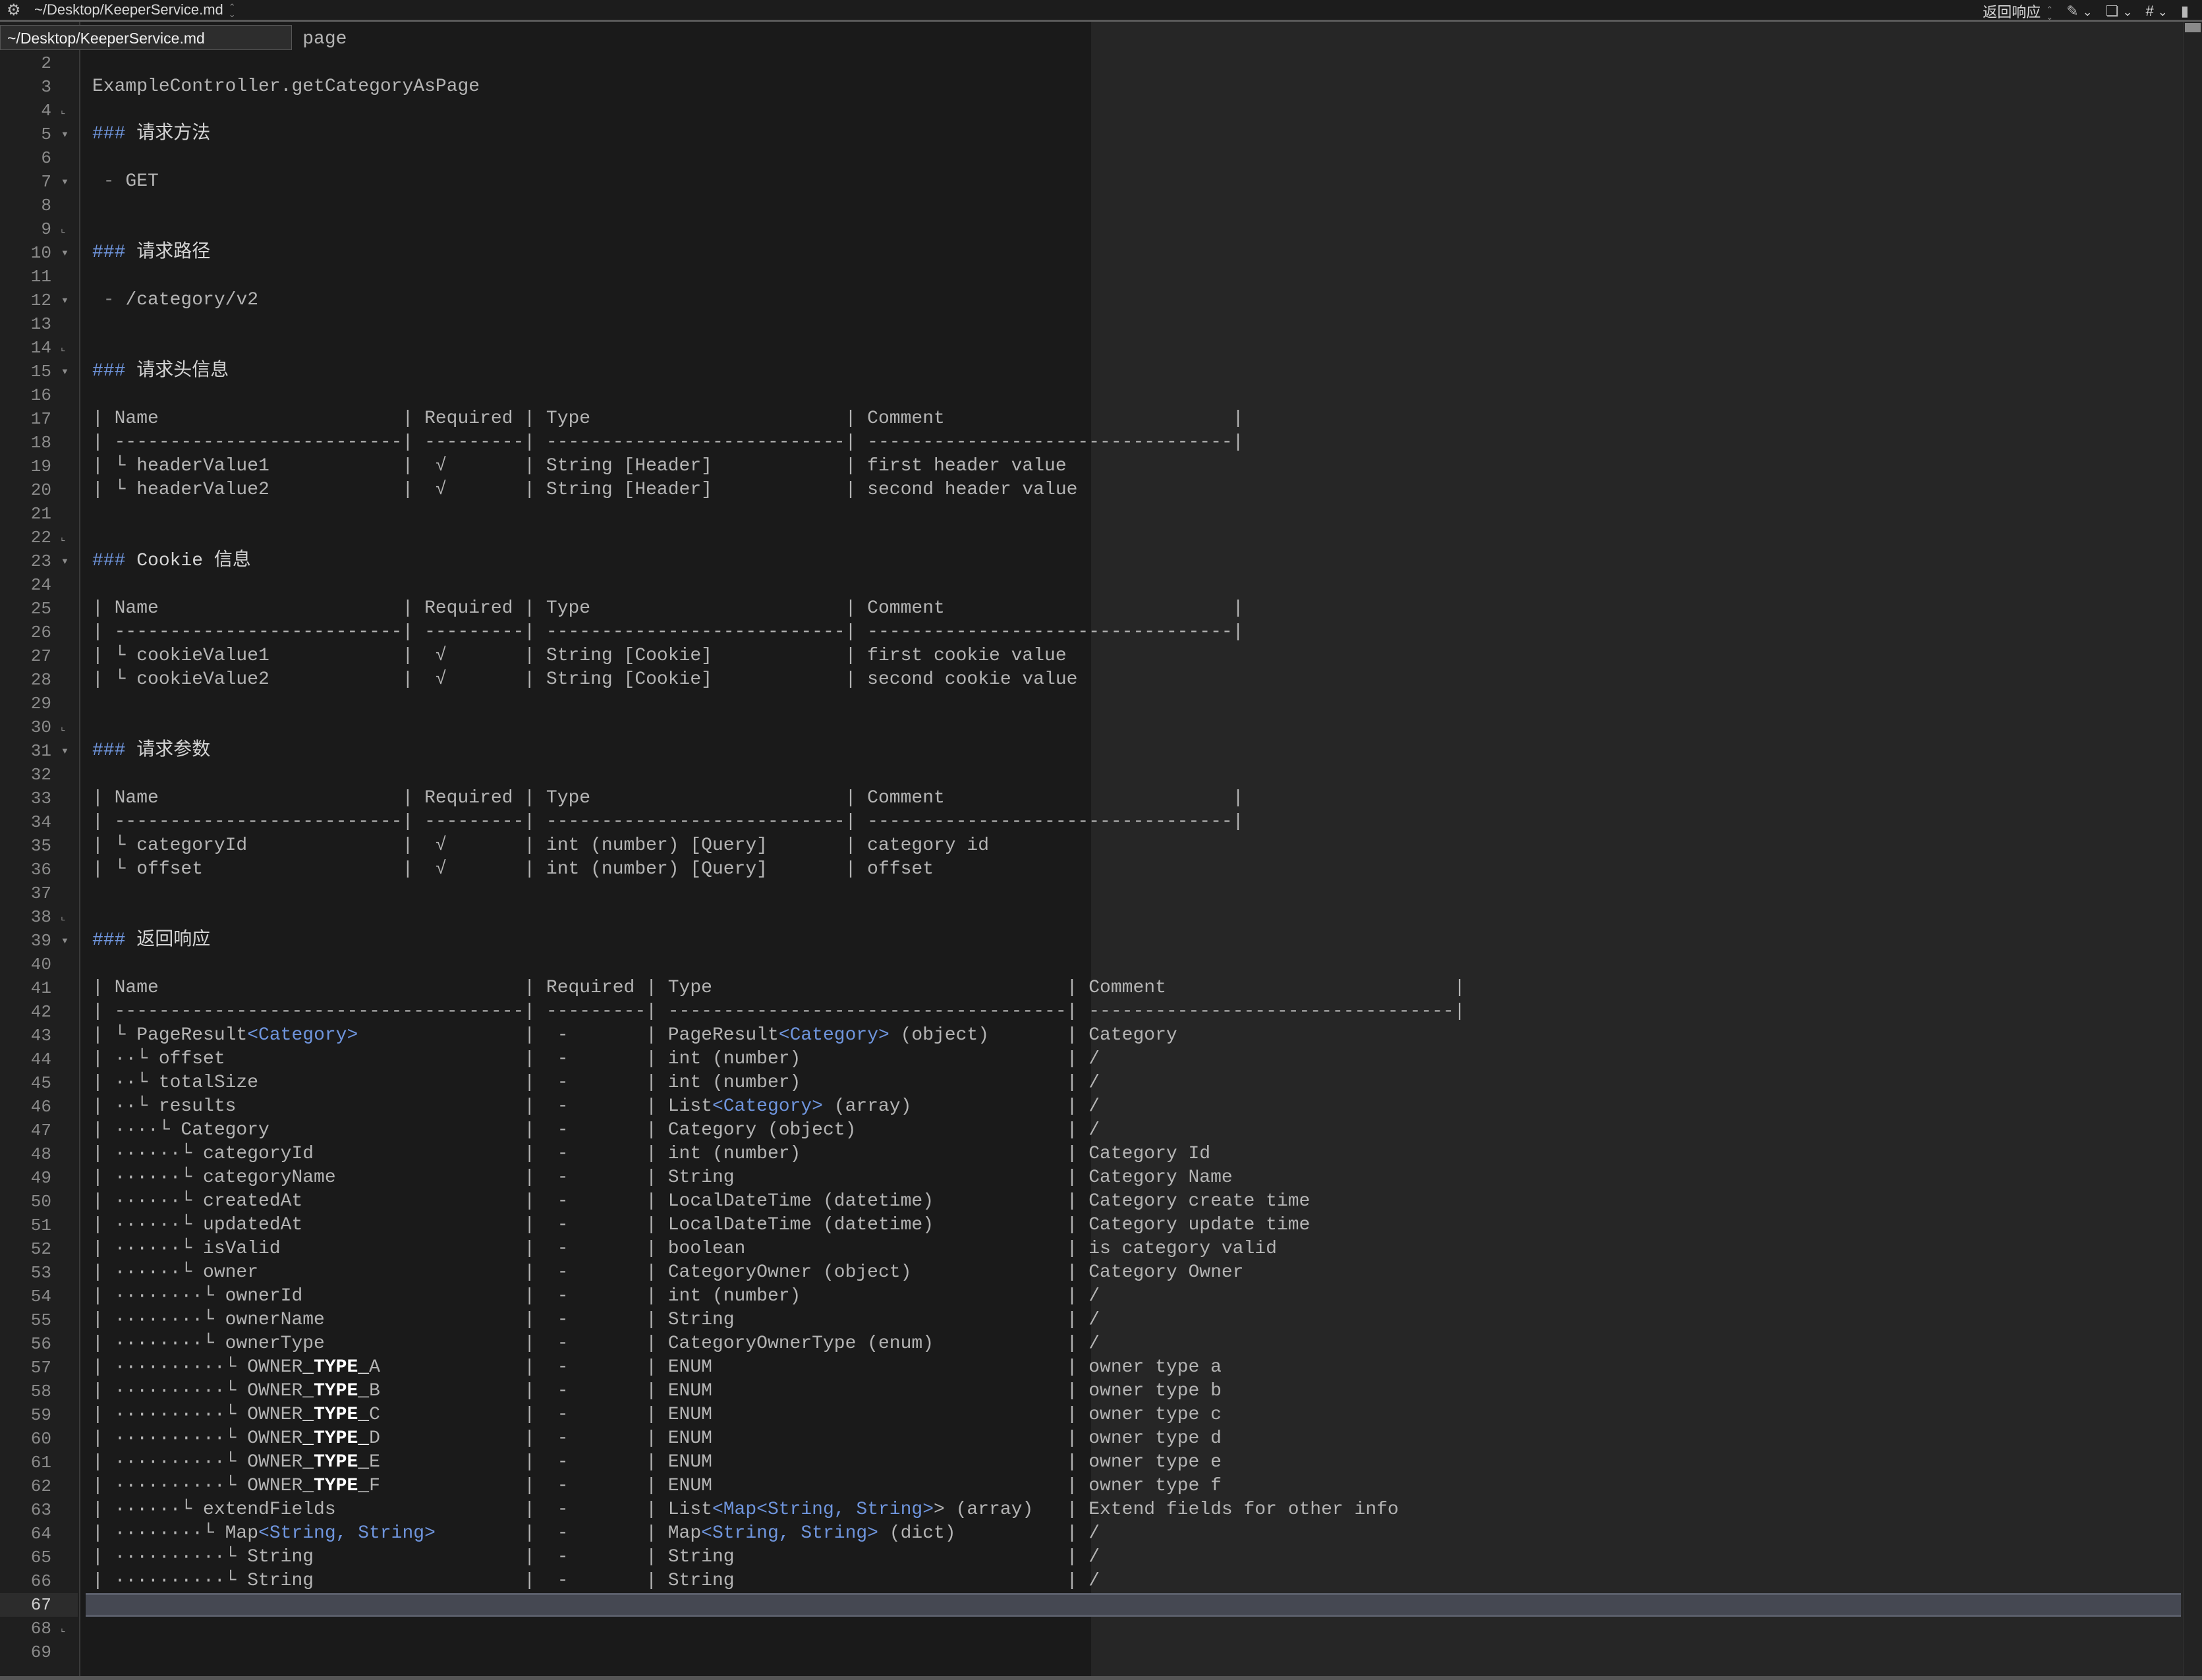 This screenshot has height=1680, width=2202. I want to click on scrollbar-thumb, so click(2193, 27).